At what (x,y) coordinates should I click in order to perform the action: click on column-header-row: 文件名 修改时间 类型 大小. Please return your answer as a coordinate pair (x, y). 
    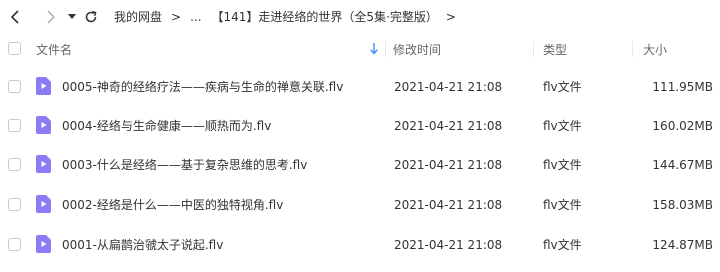
    Looking at the image, I should click on (360, 49).